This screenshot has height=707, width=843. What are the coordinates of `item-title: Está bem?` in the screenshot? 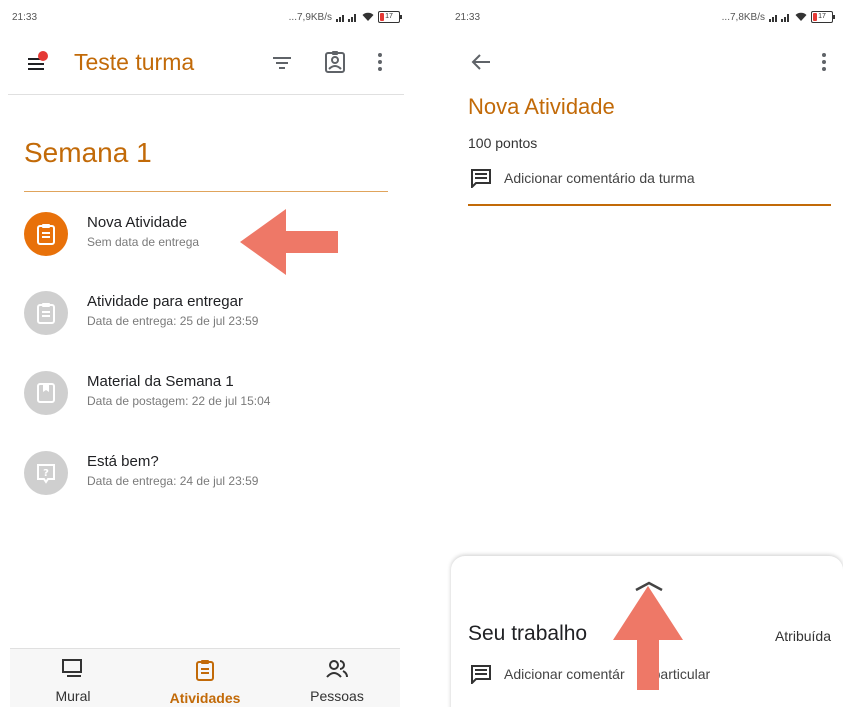 It's located at (123, 461).